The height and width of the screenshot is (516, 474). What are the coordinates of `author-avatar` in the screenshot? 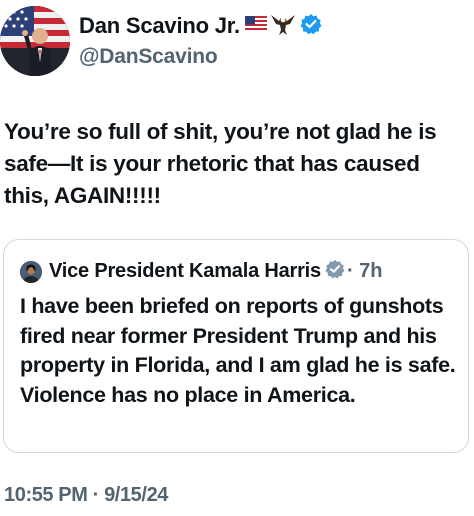 It's located at (35, 41).